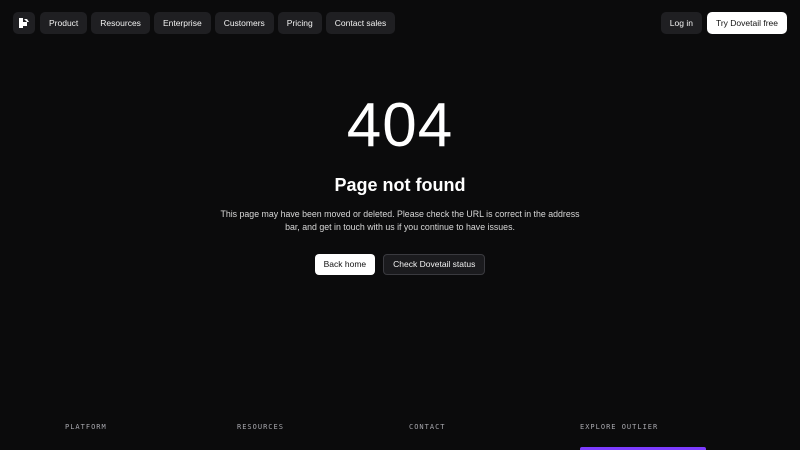 Image resolution: width=800 pixels, height=450 pixels. Describe the element at coordinates (434, 264) in the screenshot. I see `check-status-button: Check Dovetail status` at that location.